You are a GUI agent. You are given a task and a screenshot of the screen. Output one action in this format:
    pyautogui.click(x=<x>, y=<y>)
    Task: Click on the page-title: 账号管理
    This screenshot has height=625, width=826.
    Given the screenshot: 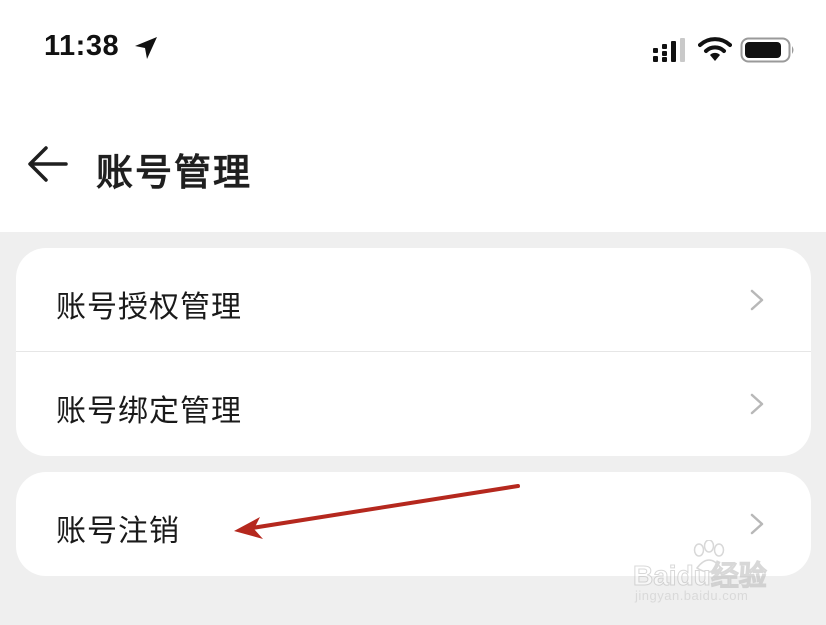 What is the action you would take?
    pyautogui.click(x=174, y=172)
    